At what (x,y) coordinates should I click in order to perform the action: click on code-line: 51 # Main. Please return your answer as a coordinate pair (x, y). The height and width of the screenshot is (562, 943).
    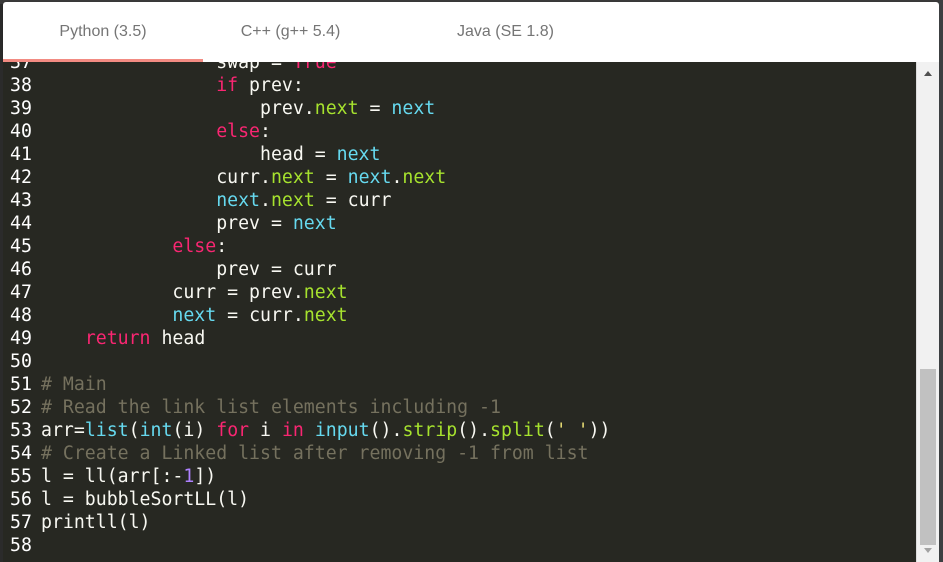
    Looking at the image, I should click on (459, 384).